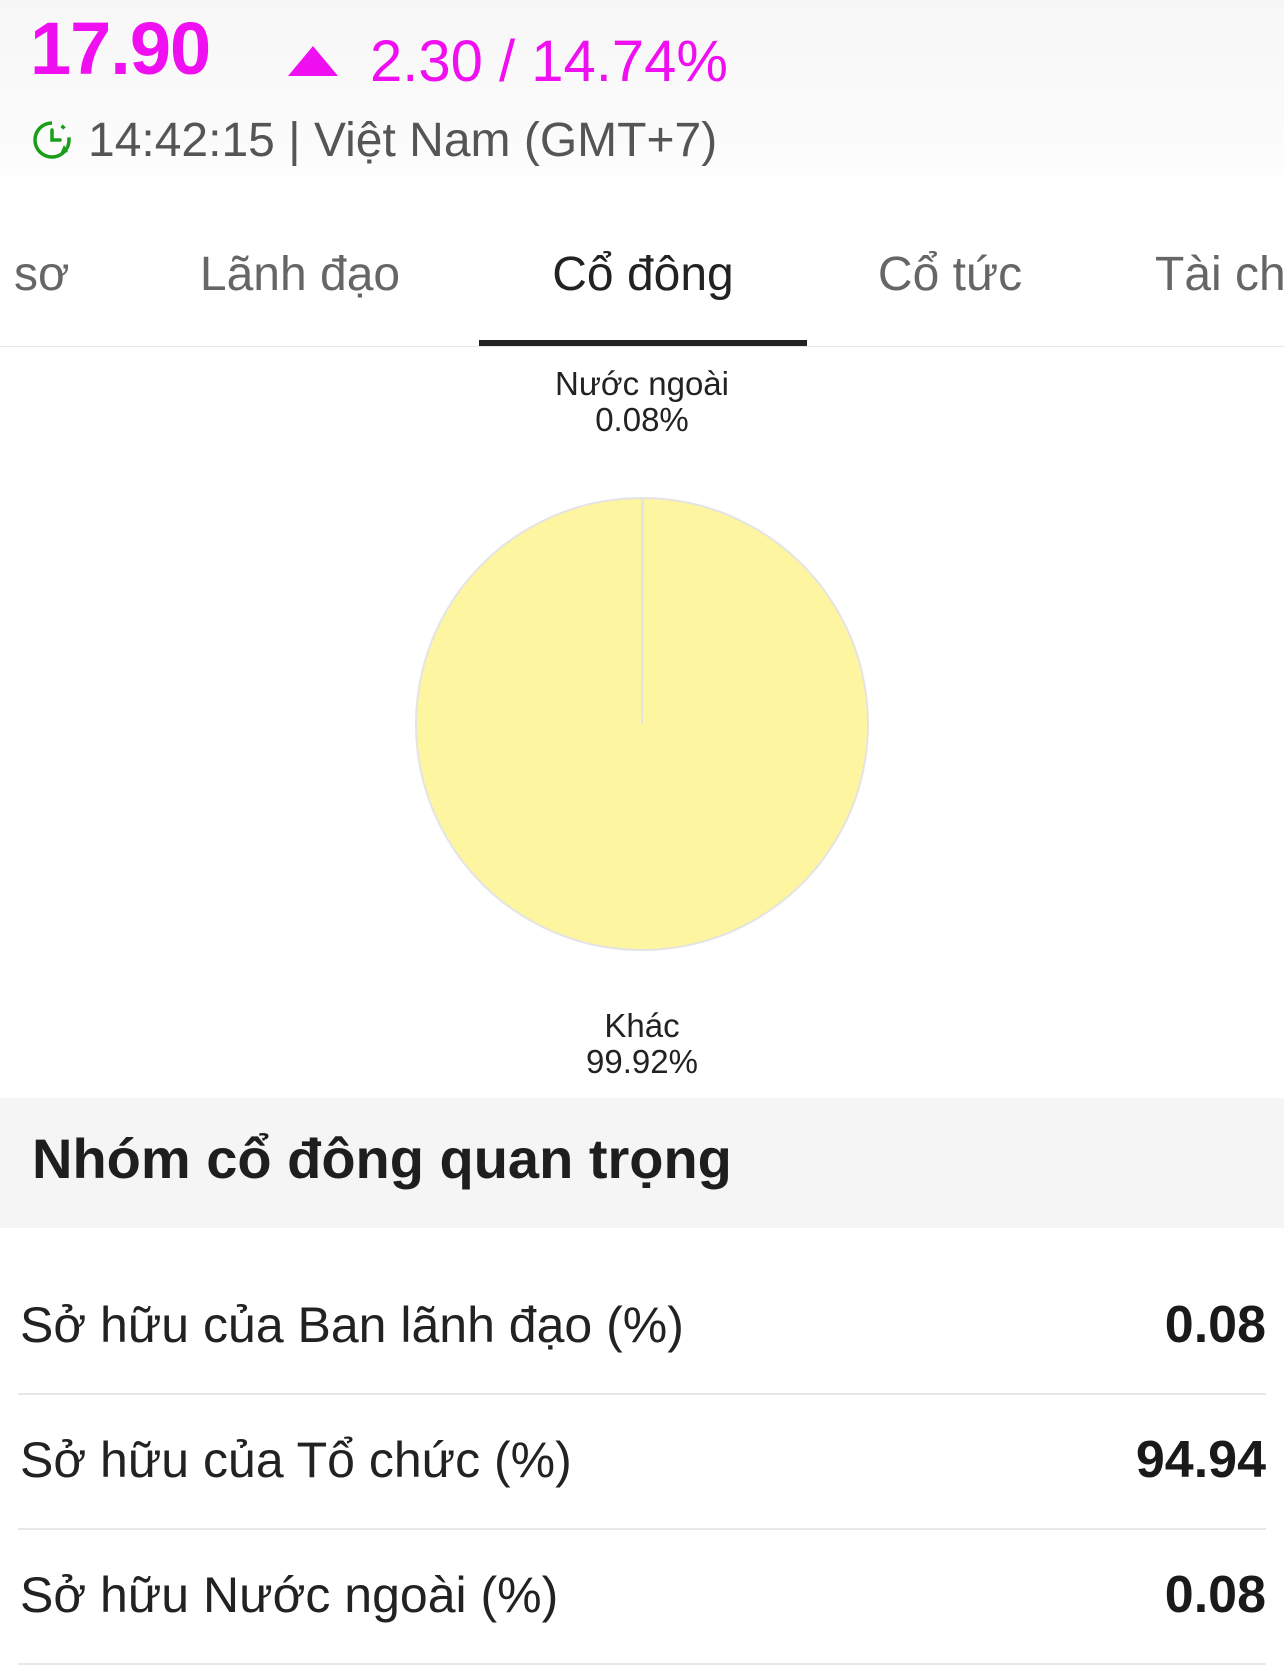 Image resolution: width=1284 pixels, height=1665 pixels. Describe the element at coordinates (52, 140) in the screenshot. I see `clock-refresh-icon` at that location.